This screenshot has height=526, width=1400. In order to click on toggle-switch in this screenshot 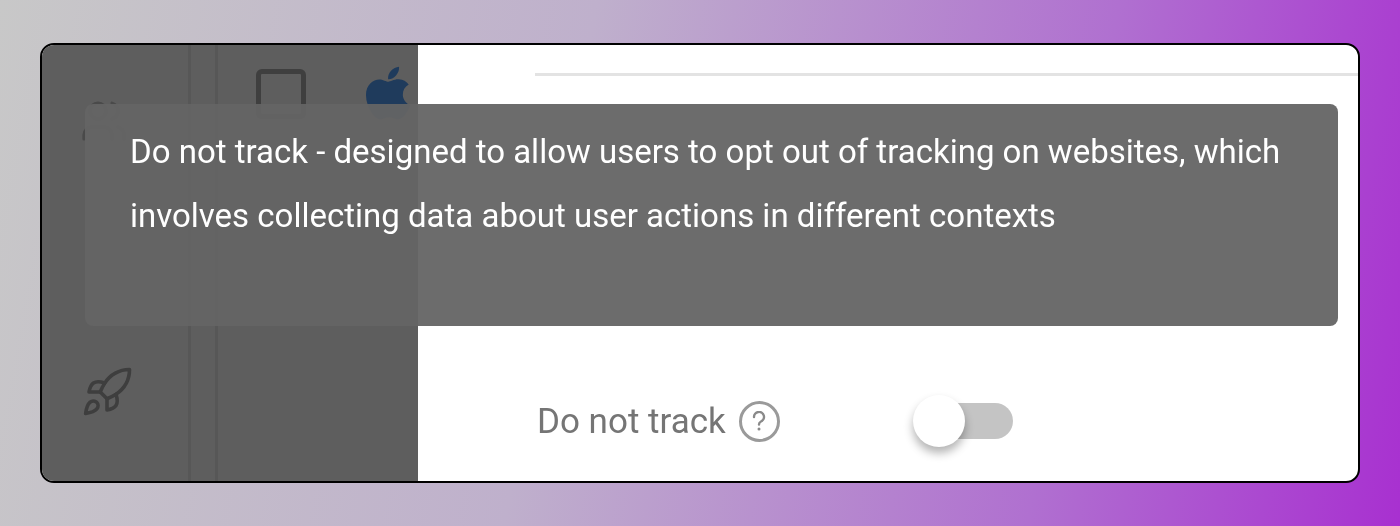, I will do `click(962, 421)`.